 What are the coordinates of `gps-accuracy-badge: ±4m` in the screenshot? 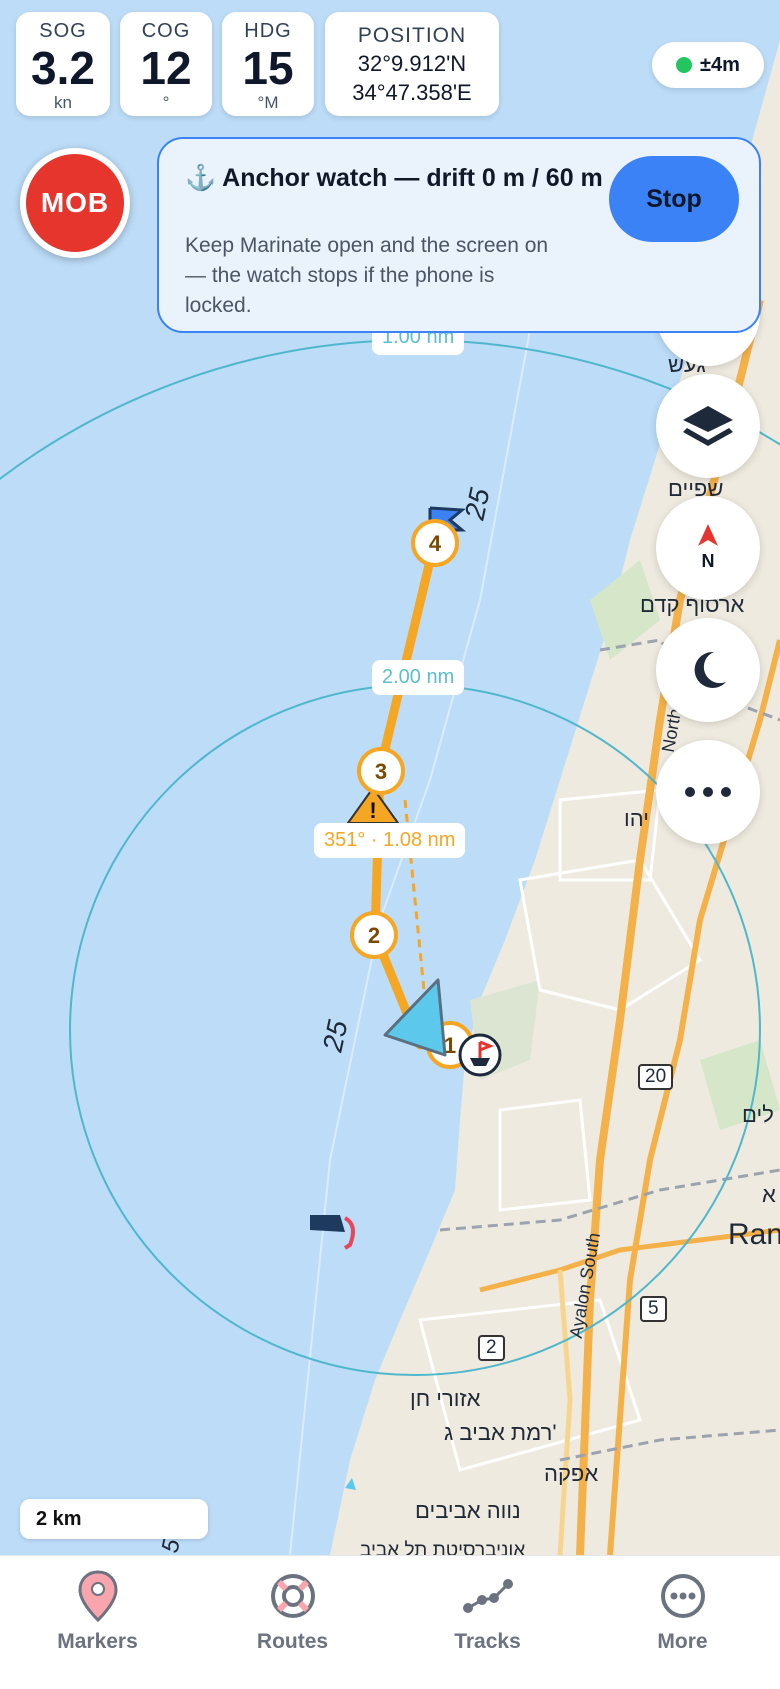 It's located at (708, 65).